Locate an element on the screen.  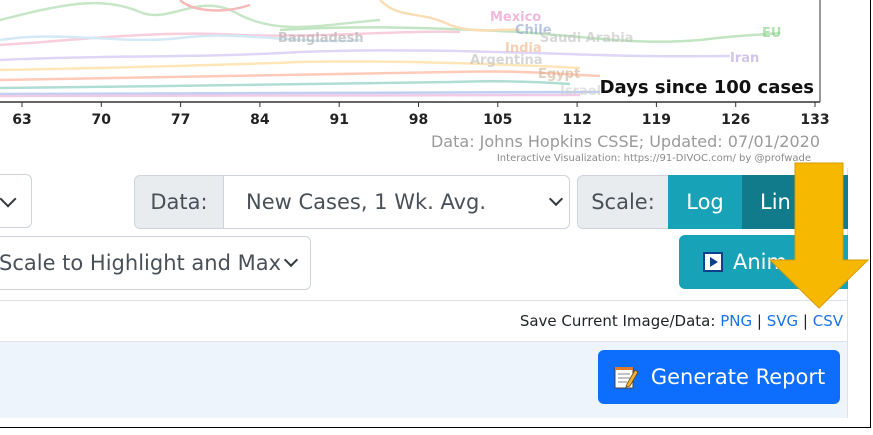
x-tick-label: 112 is located at coordinates (576, 120).